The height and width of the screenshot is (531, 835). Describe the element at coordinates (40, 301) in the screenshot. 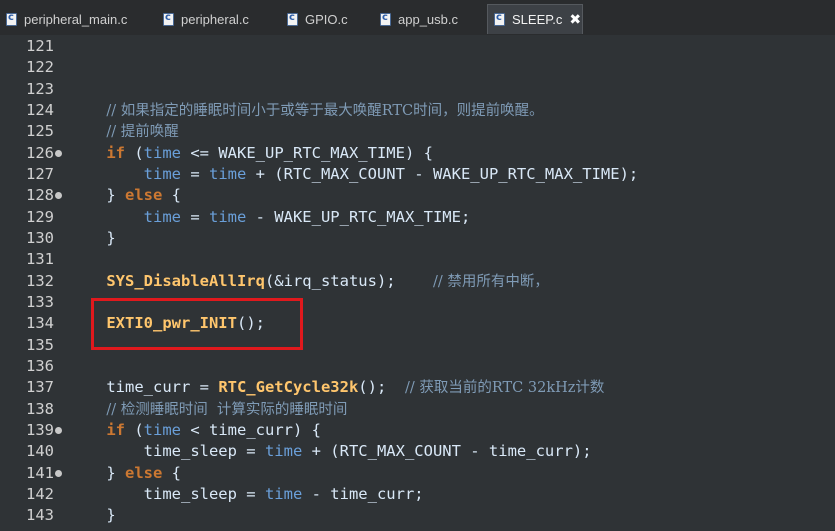

I see `line-number: 133` at that location.